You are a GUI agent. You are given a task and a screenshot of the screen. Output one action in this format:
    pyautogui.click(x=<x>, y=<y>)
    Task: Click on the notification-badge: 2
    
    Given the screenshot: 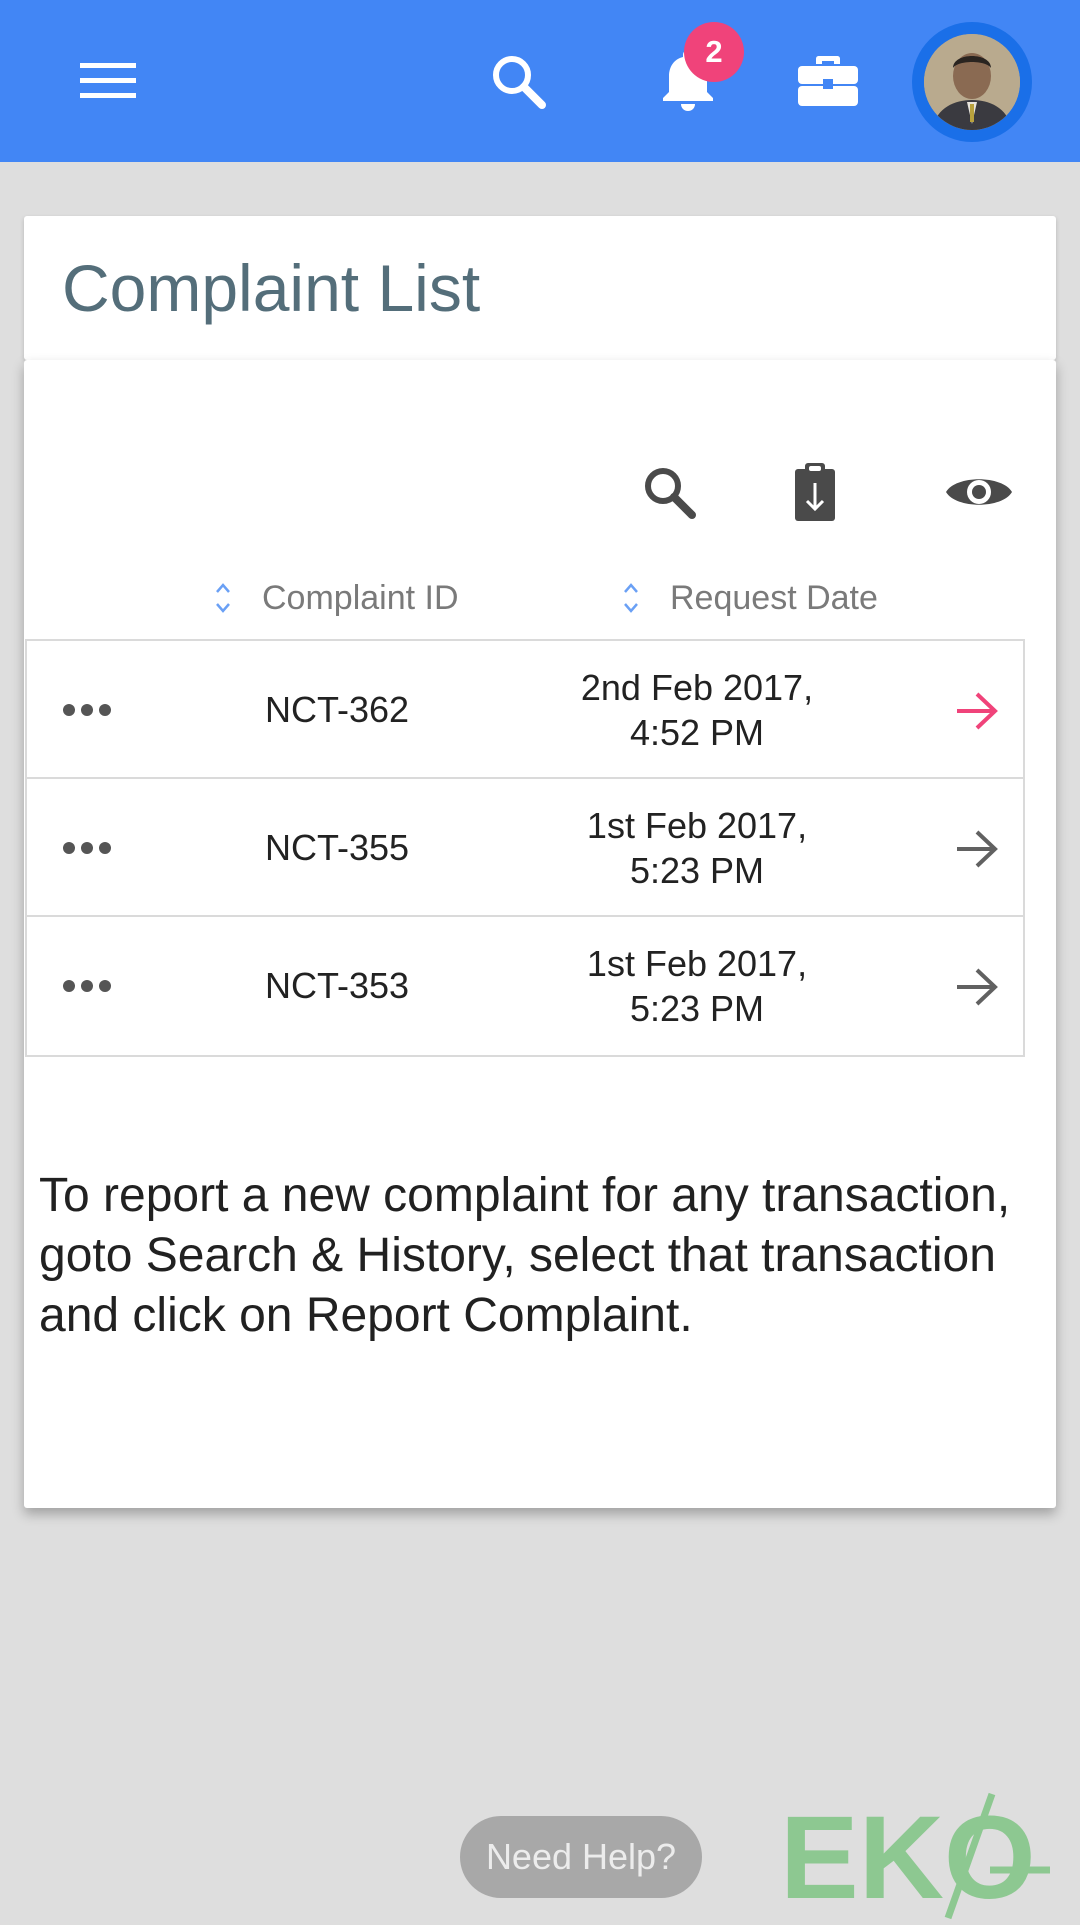 What is the action you would take?
    pyautogui.click(x=714, y=52)
    